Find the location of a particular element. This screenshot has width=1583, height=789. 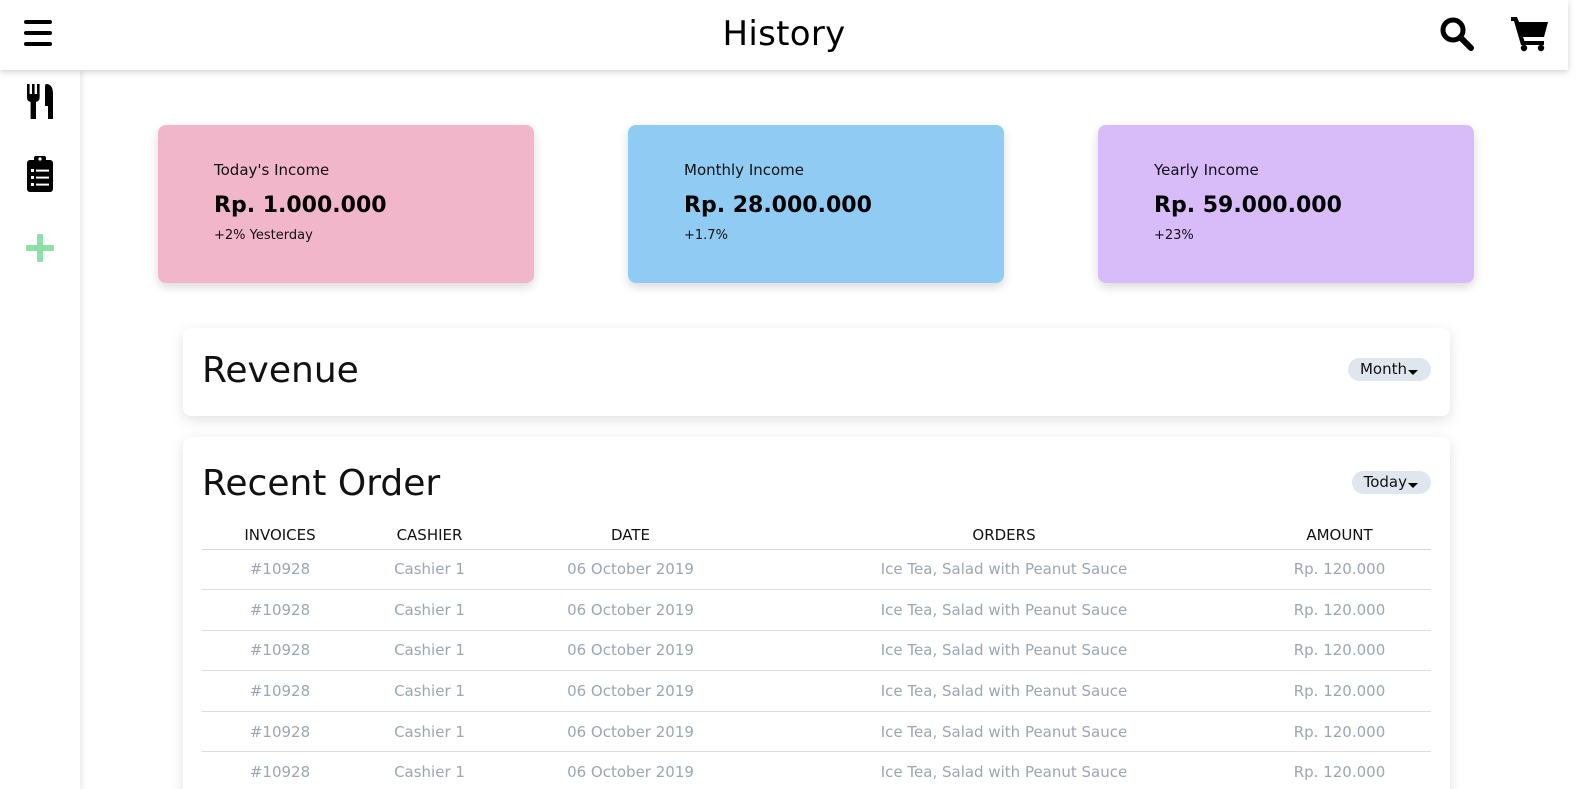

clipboard-list-icon is located at coordinates (40, 174).